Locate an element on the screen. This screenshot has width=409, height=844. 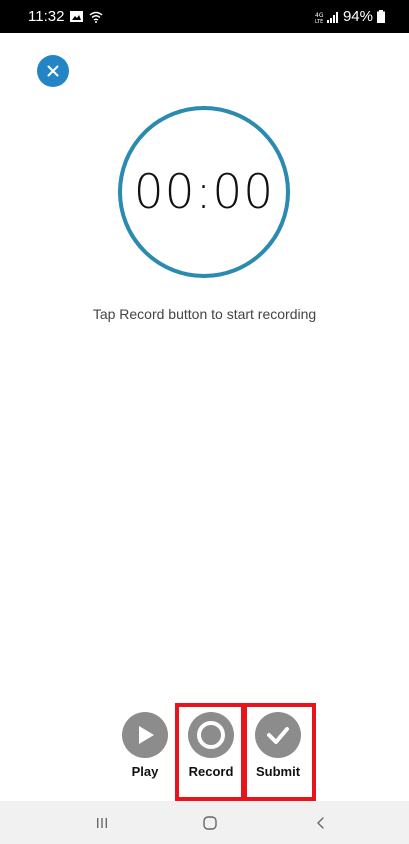
back-button is located at coordinates (321, 822).